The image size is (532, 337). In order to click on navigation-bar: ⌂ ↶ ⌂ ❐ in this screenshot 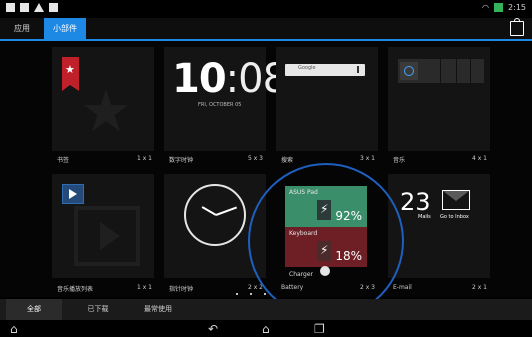, I will do `click(266, 328)`.